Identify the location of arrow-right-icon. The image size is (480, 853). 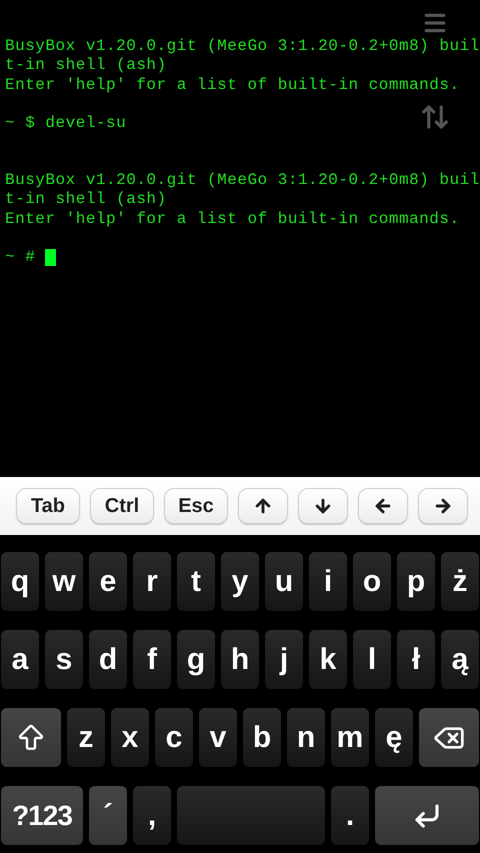
(443, 506).